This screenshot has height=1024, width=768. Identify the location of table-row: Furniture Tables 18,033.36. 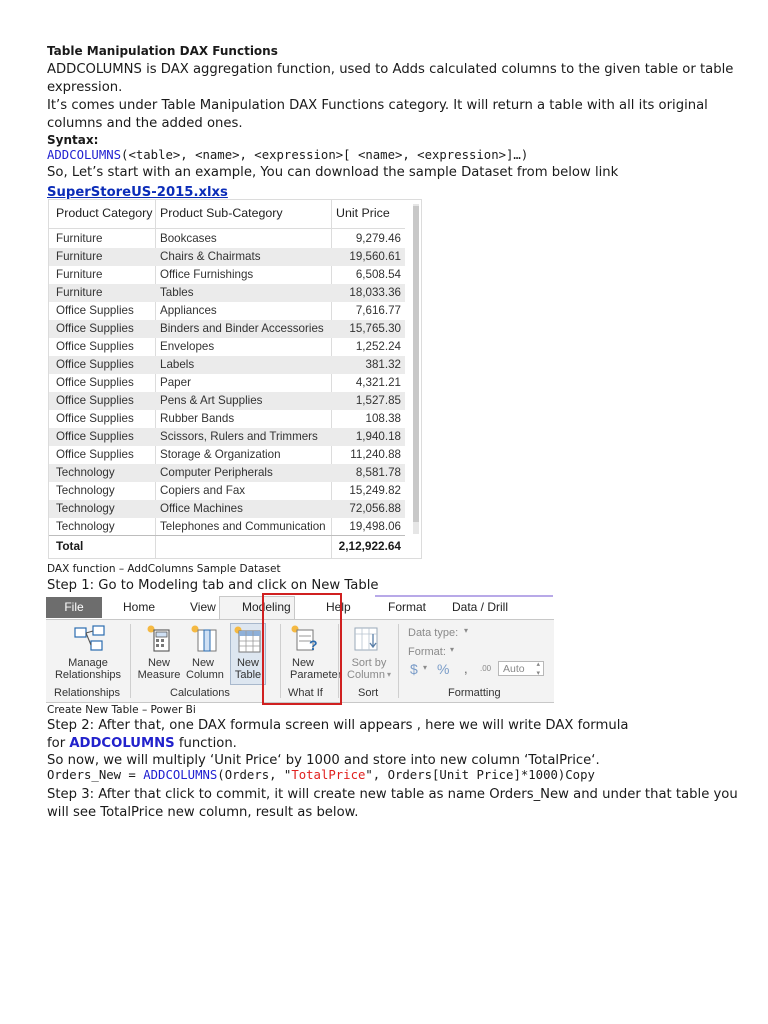
(227, 293).